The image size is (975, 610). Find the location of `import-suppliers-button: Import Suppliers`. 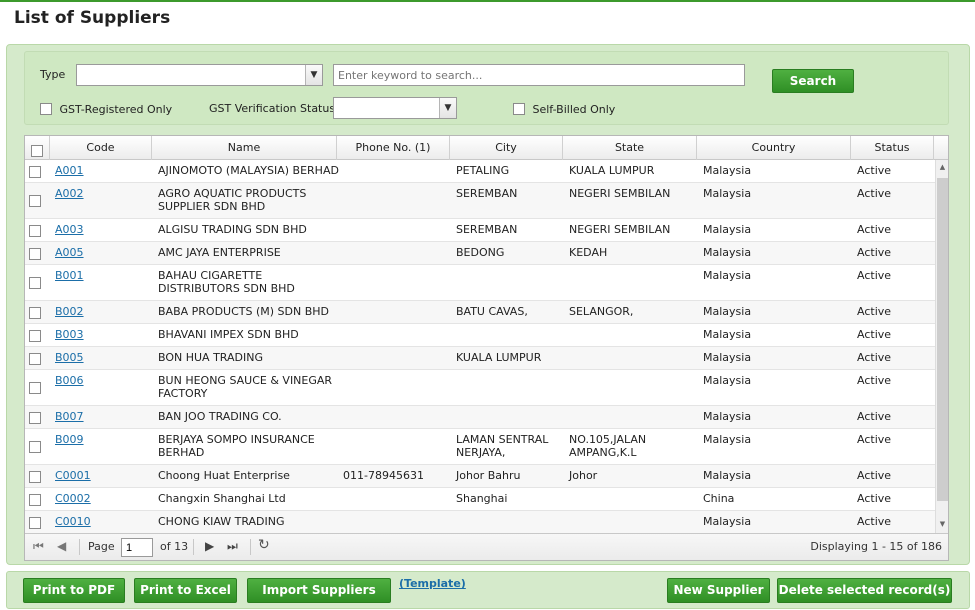

import-suppliers-button: Import Suppliers is located at coordinates (319, 590).